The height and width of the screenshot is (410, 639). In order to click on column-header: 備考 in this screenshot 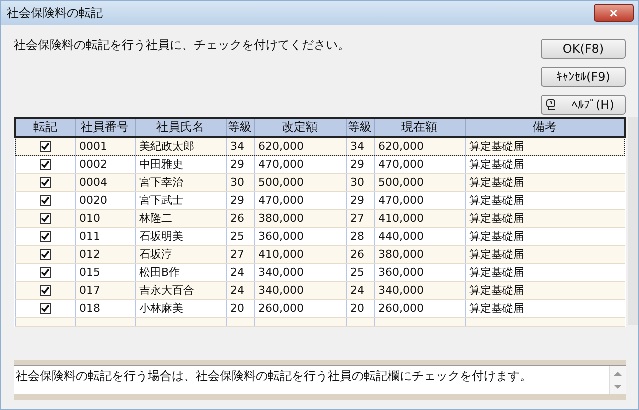, I will do `click(545, 127)`.